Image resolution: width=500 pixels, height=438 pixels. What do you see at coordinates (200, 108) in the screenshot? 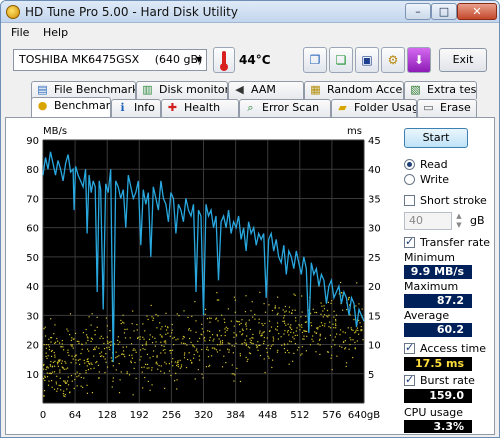
I see `tab-health: ✚ Health` at bounding box center [200, 108].